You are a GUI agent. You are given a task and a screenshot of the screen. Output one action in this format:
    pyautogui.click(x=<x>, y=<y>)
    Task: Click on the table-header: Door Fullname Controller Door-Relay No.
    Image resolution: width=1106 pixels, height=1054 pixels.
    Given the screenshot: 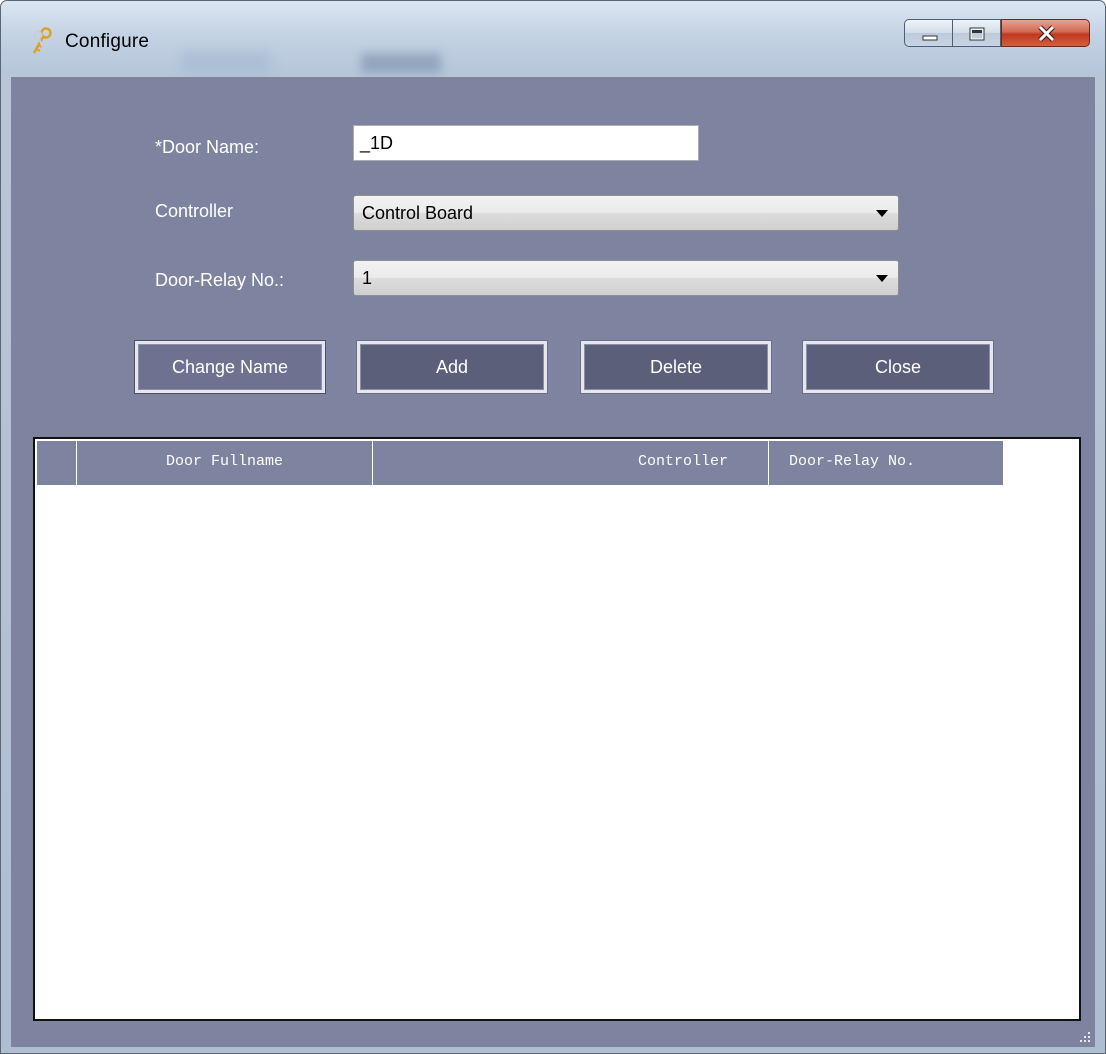 What is the action you would take?
    pyautogui.click(x=520, y=463)
    